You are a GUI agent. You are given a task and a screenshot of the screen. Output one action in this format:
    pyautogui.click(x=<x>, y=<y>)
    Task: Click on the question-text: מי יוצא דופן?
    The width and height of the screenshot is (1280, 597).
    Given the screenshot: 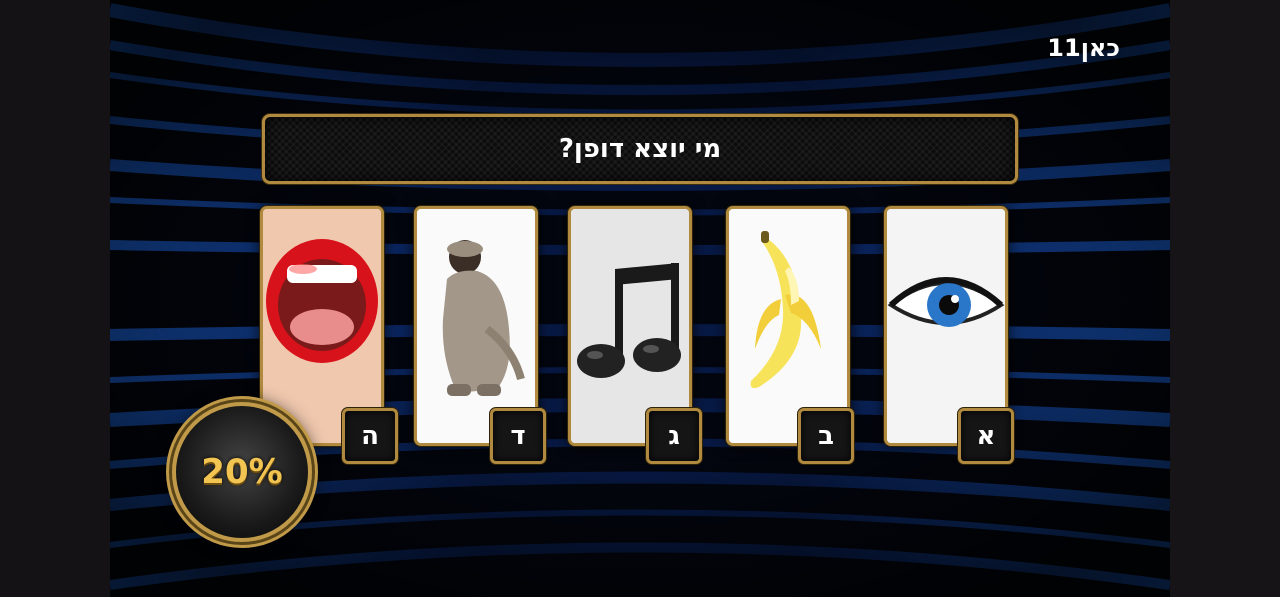 What is the action you would take?
    pyautogui.click(x=640, y=149)
    